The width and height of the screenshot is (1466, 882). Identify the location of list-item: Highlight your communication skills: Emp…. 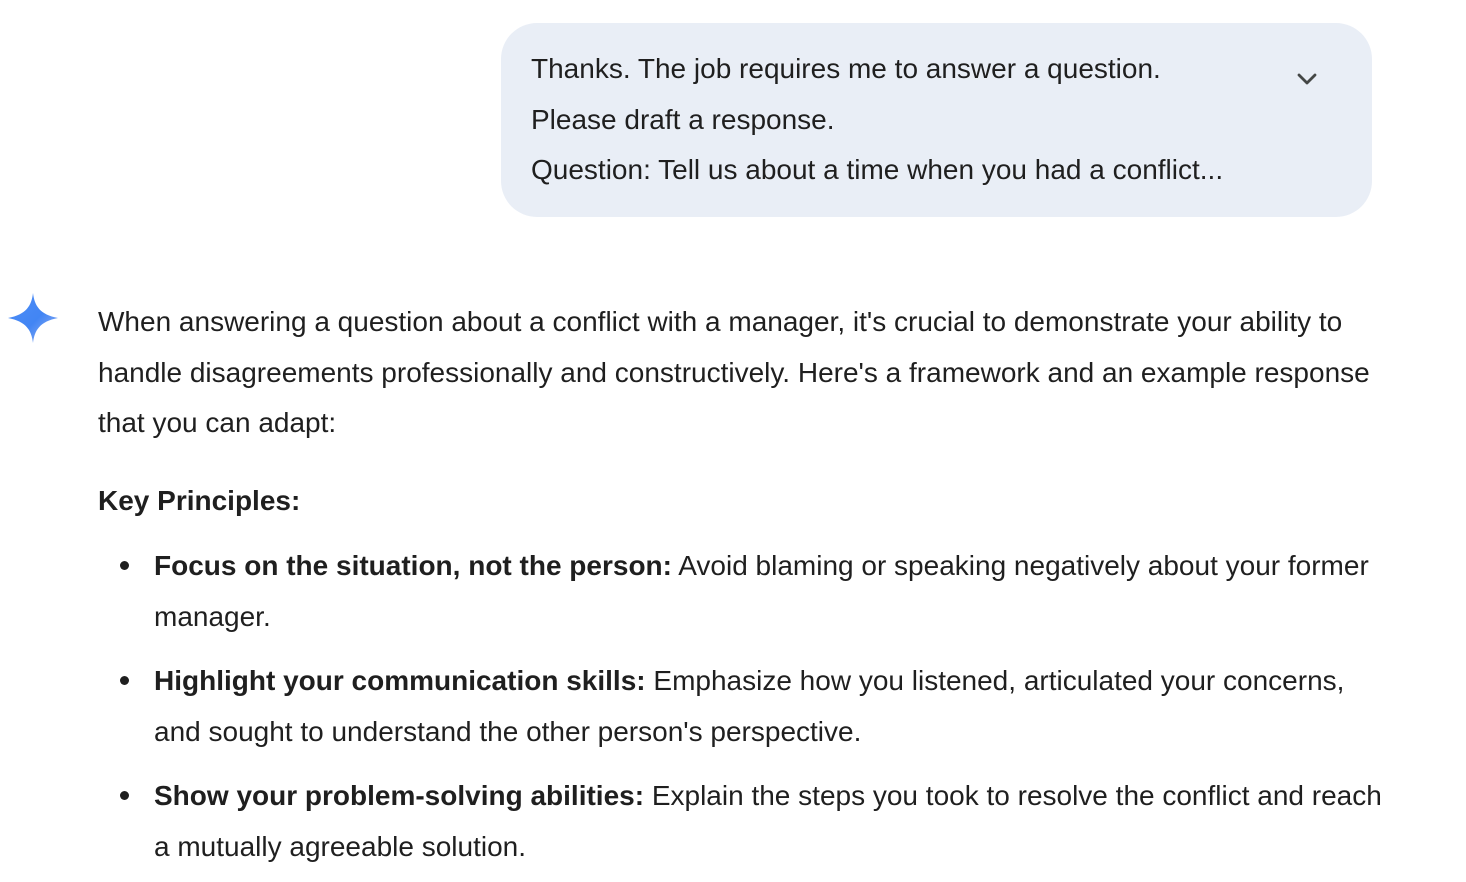
(748, 706).